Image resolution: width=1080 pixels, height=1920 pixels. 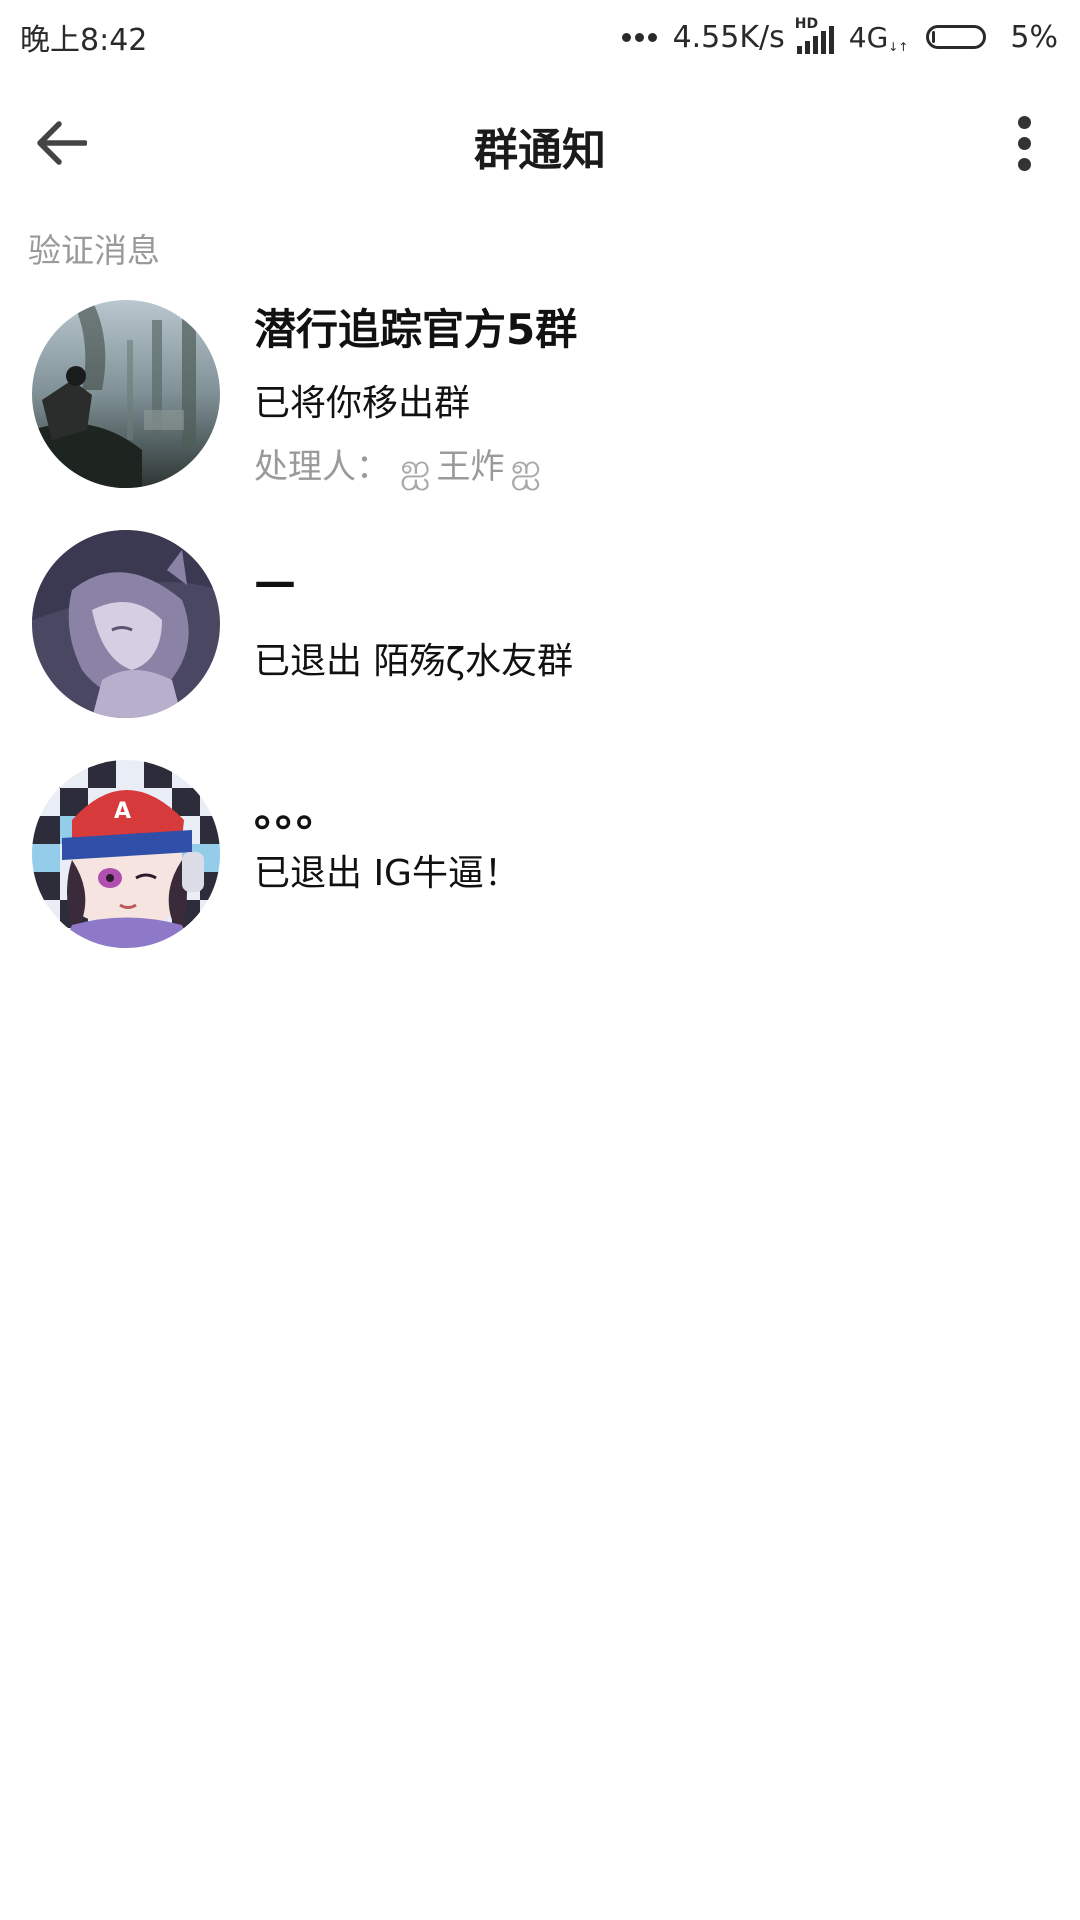 I want to click on handler-label: 处理人：, so click(x=322, y=467).